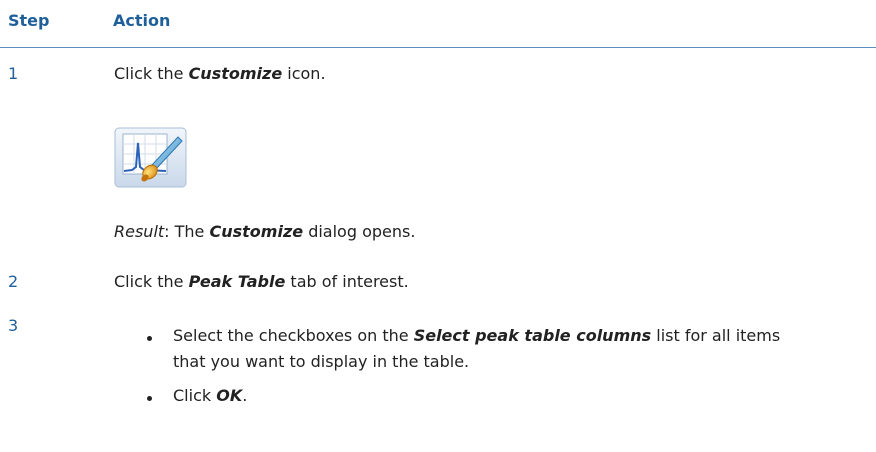 This screenshot has width=876, height=452. Describe the element at coordinates (293, 335) in the screenshot. I see `bullet-1-text-pre: Select the checkboxes on the` at that location.